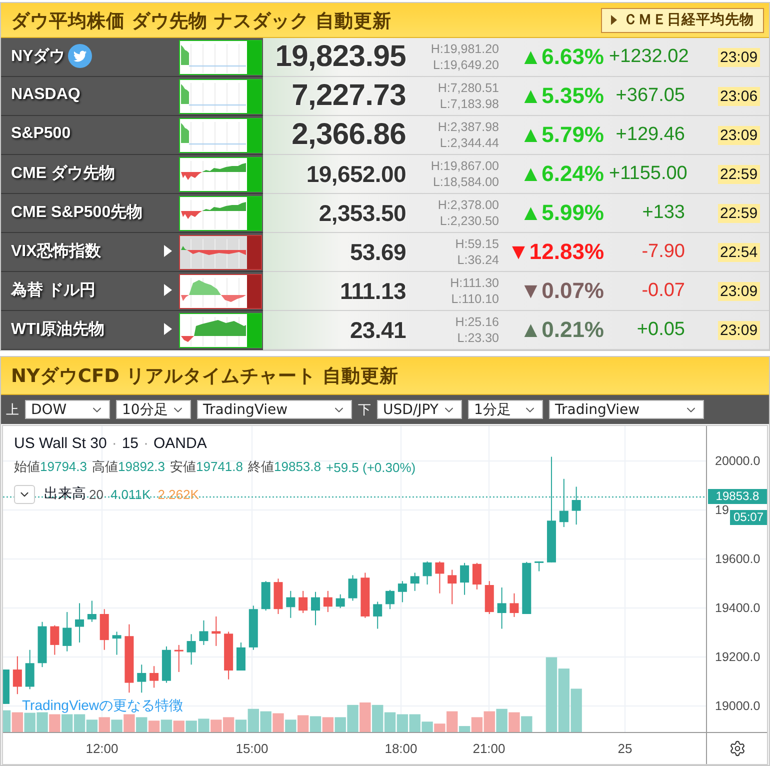  What do you see at coordinates (489, 748) in the screenshot?
I see `time-tick-label: 21:00` at bounding box center [489, 748].